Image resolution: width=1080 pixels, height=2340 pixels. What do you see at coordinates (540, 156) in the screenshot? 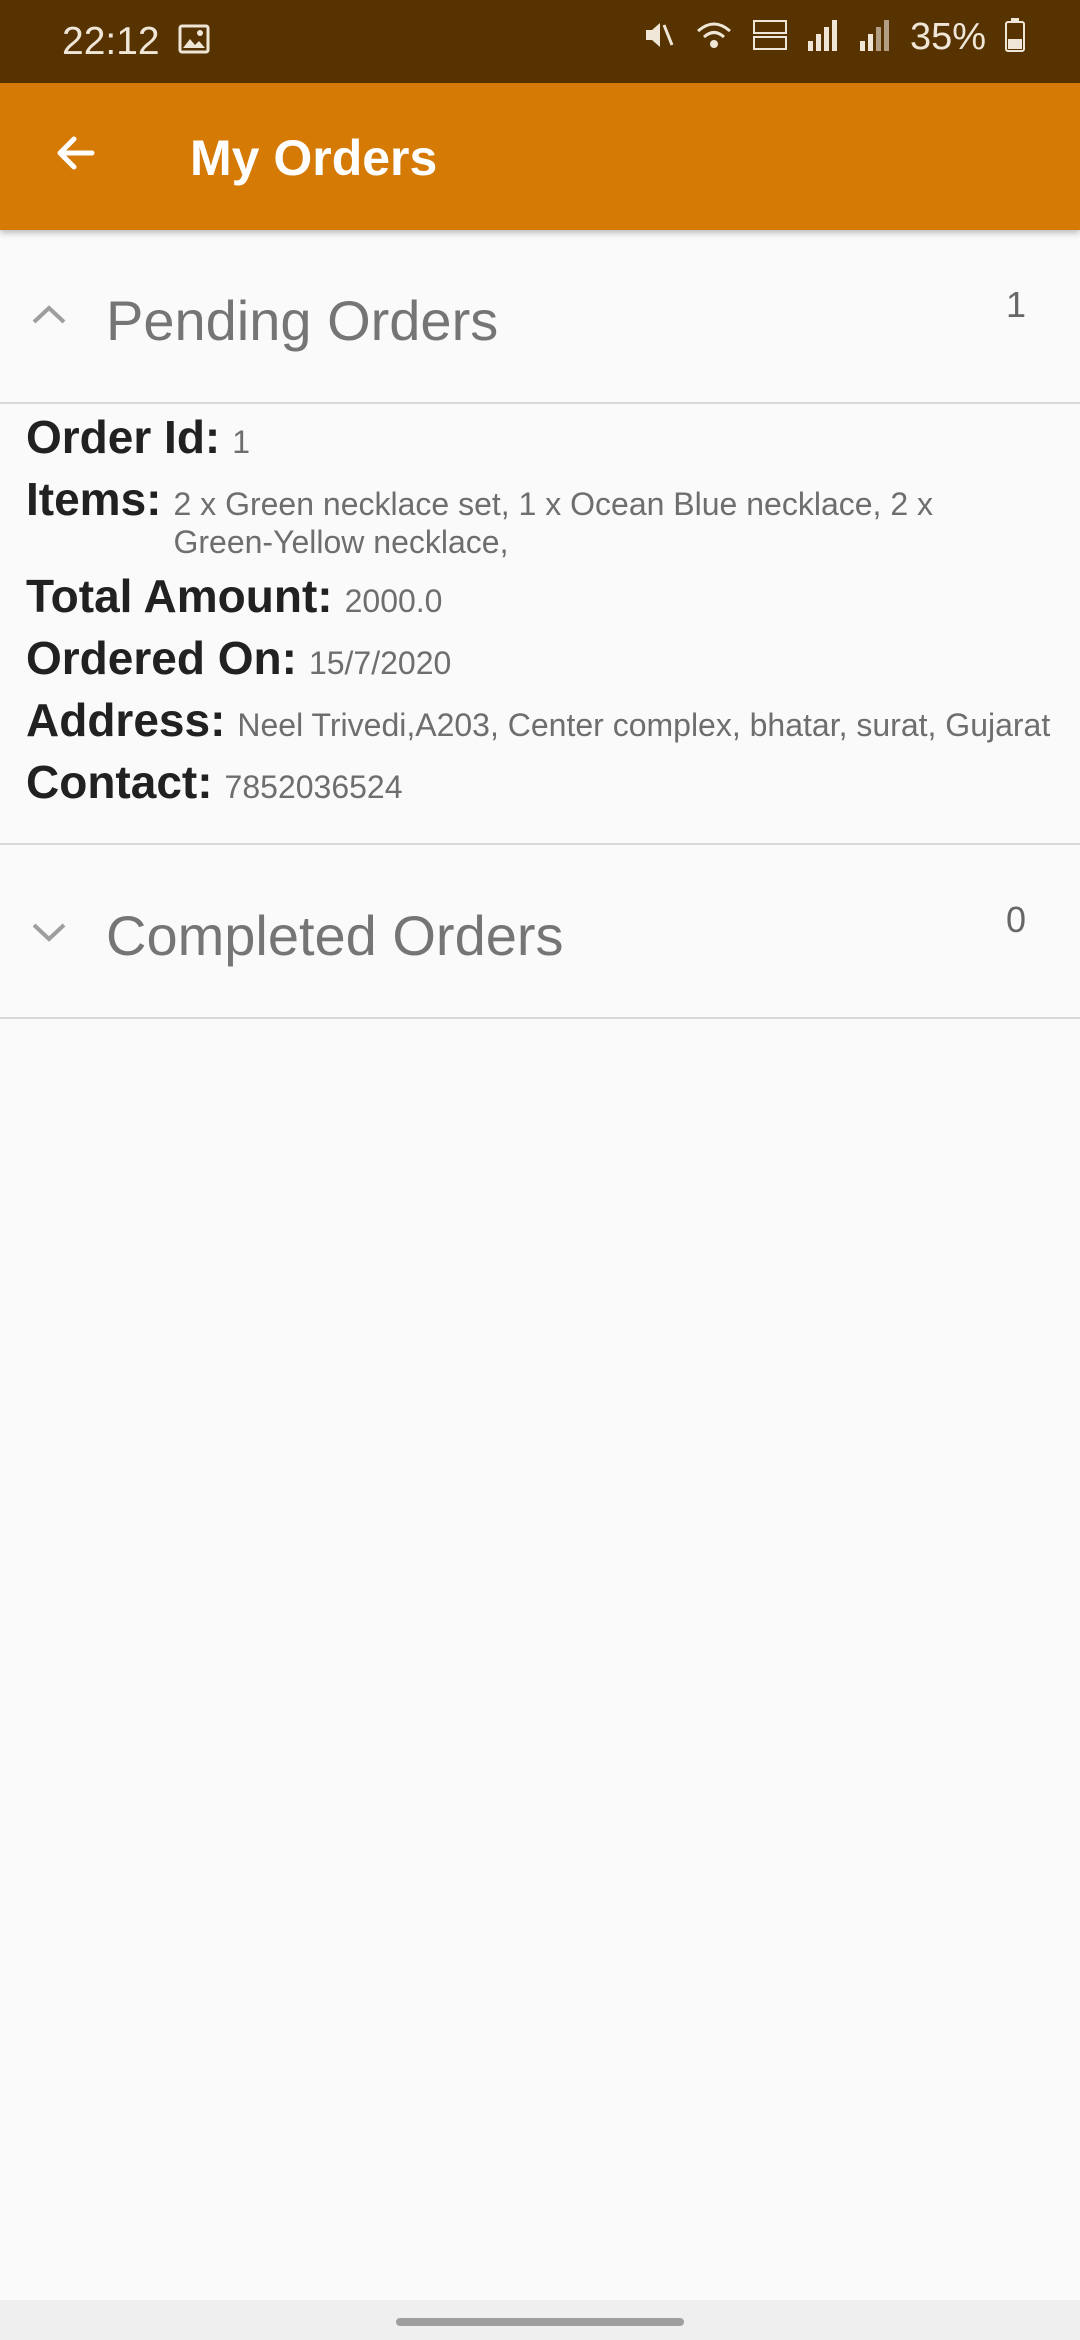
I see `app-bar: My Orders` at bounding box center [540, 156].